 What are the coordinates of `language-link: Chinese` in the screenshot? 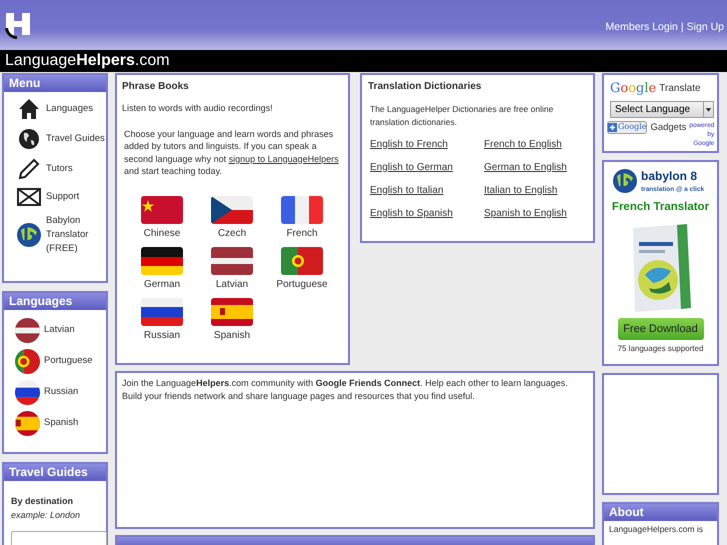 It's located at (162, 233).